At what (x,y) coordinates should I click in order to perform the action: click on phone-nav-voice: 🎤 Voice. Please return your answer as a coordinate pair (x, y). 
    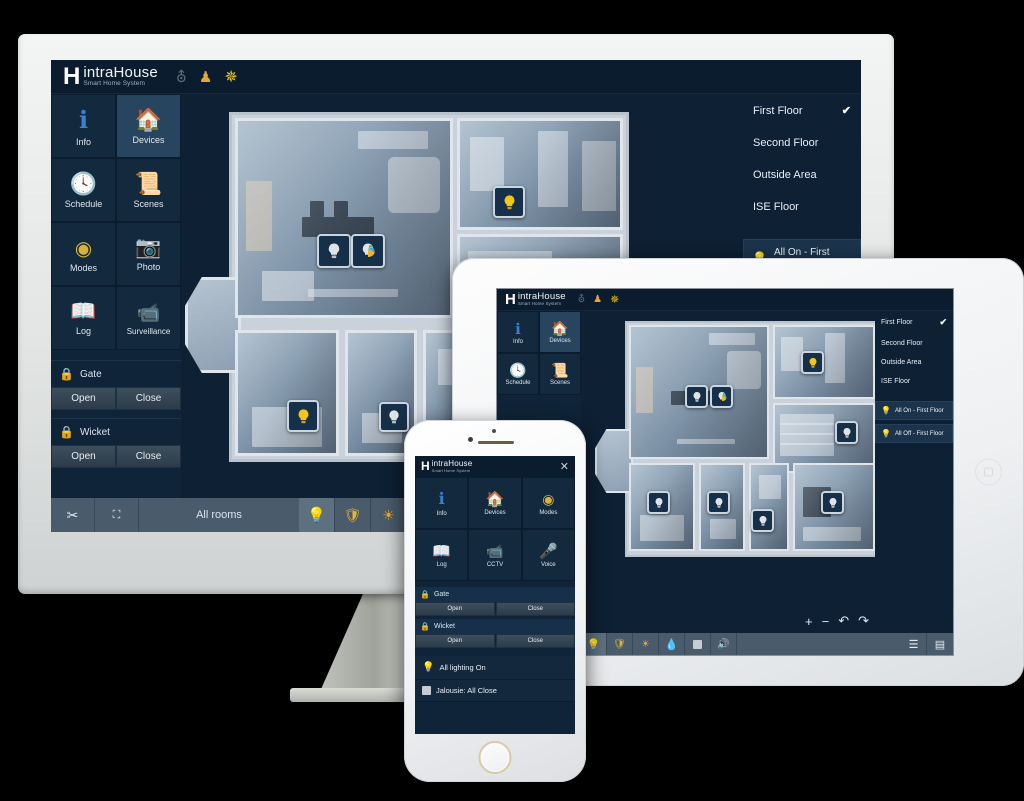
    Looking at the image, I should click on (548, 555).